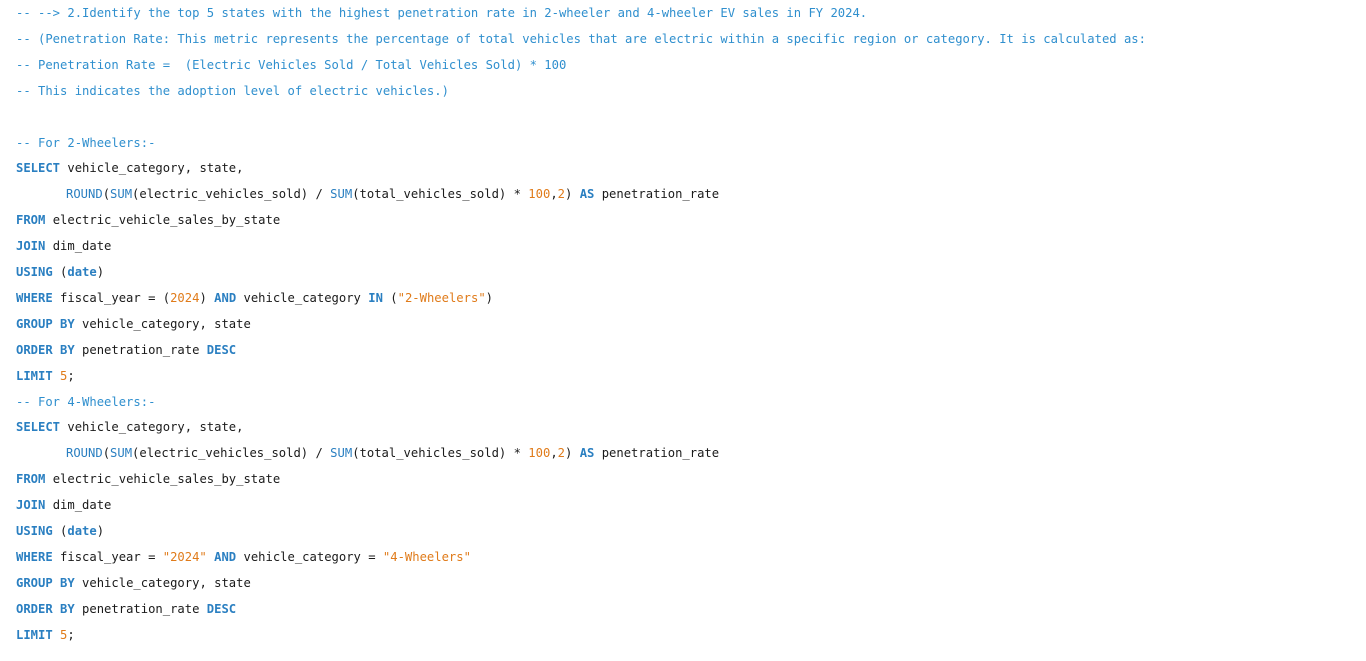 The image size is (1366, 661). I want to click on code-comment: -- For 2-Wheelers:-, so click(86, 142).